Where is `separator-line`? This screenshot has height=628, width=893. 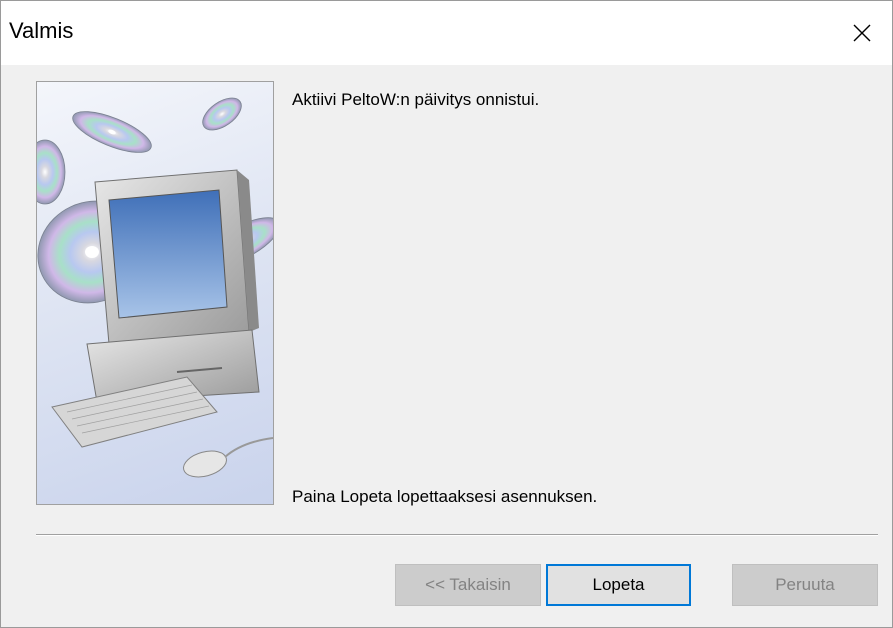 separator-line is located at coordinates (457, 535).